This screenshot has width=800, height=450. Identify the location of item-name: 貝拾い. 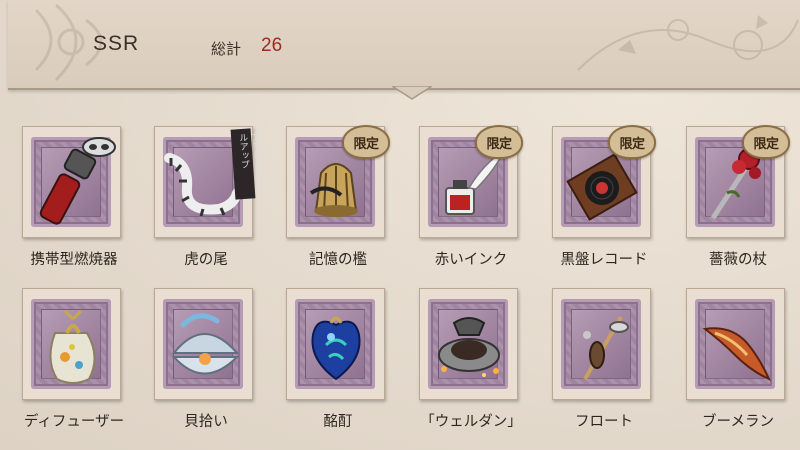
(206, 422).